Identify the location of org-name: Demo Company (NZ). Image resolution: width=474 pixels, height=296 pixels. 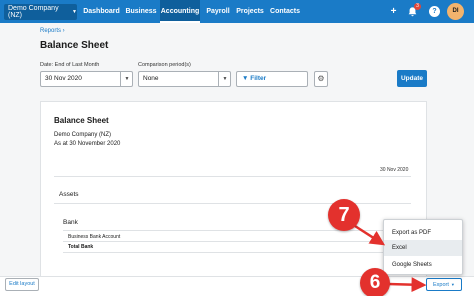
(33, 12).